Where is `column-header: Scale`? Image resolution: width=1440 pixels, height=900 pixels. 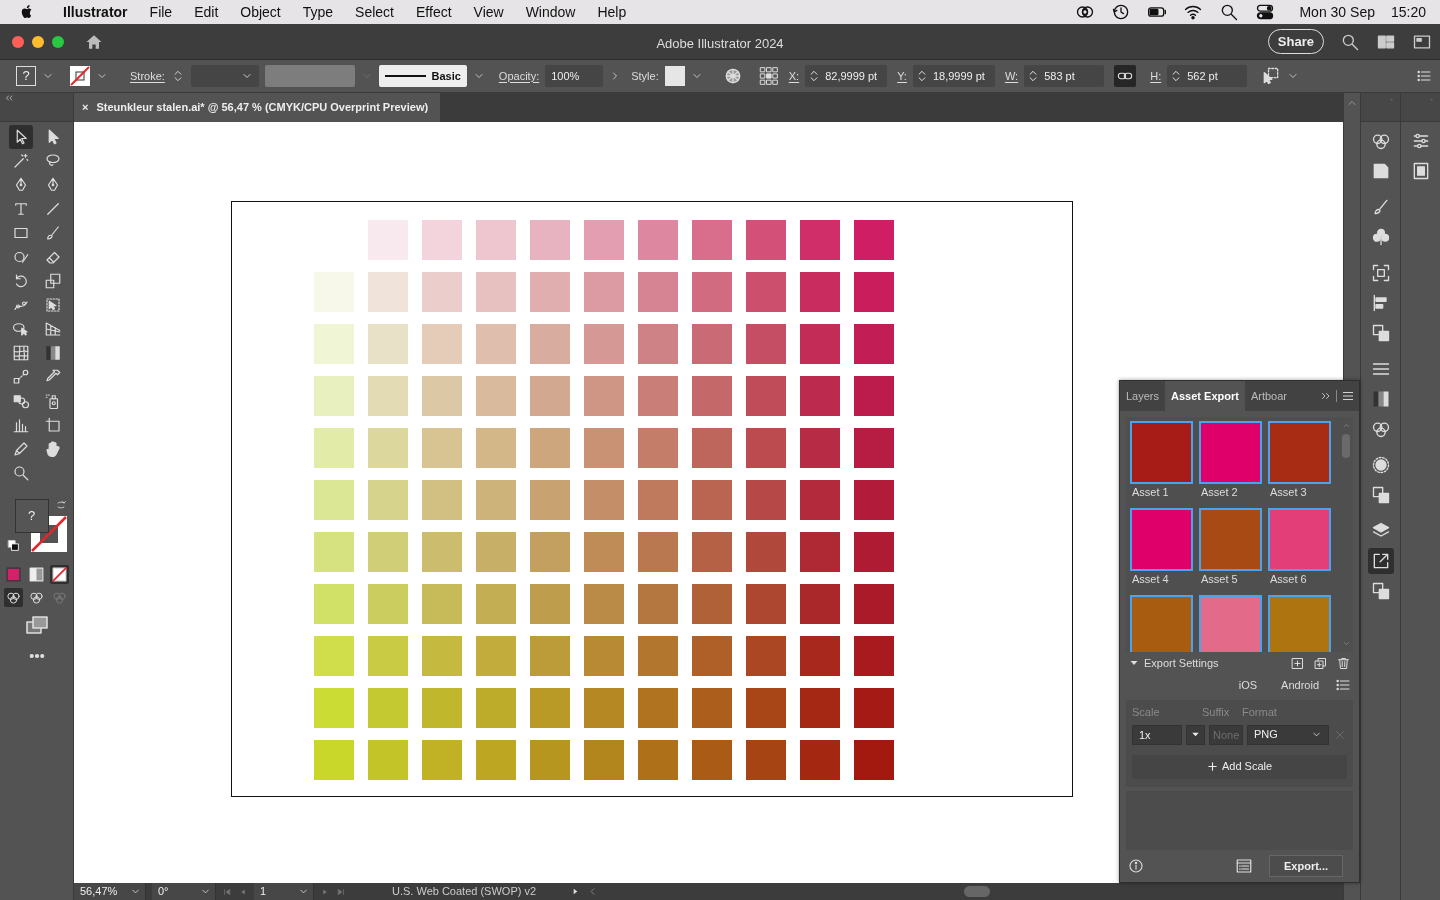 column-header: Scale is located at coordinates (1146, 712).